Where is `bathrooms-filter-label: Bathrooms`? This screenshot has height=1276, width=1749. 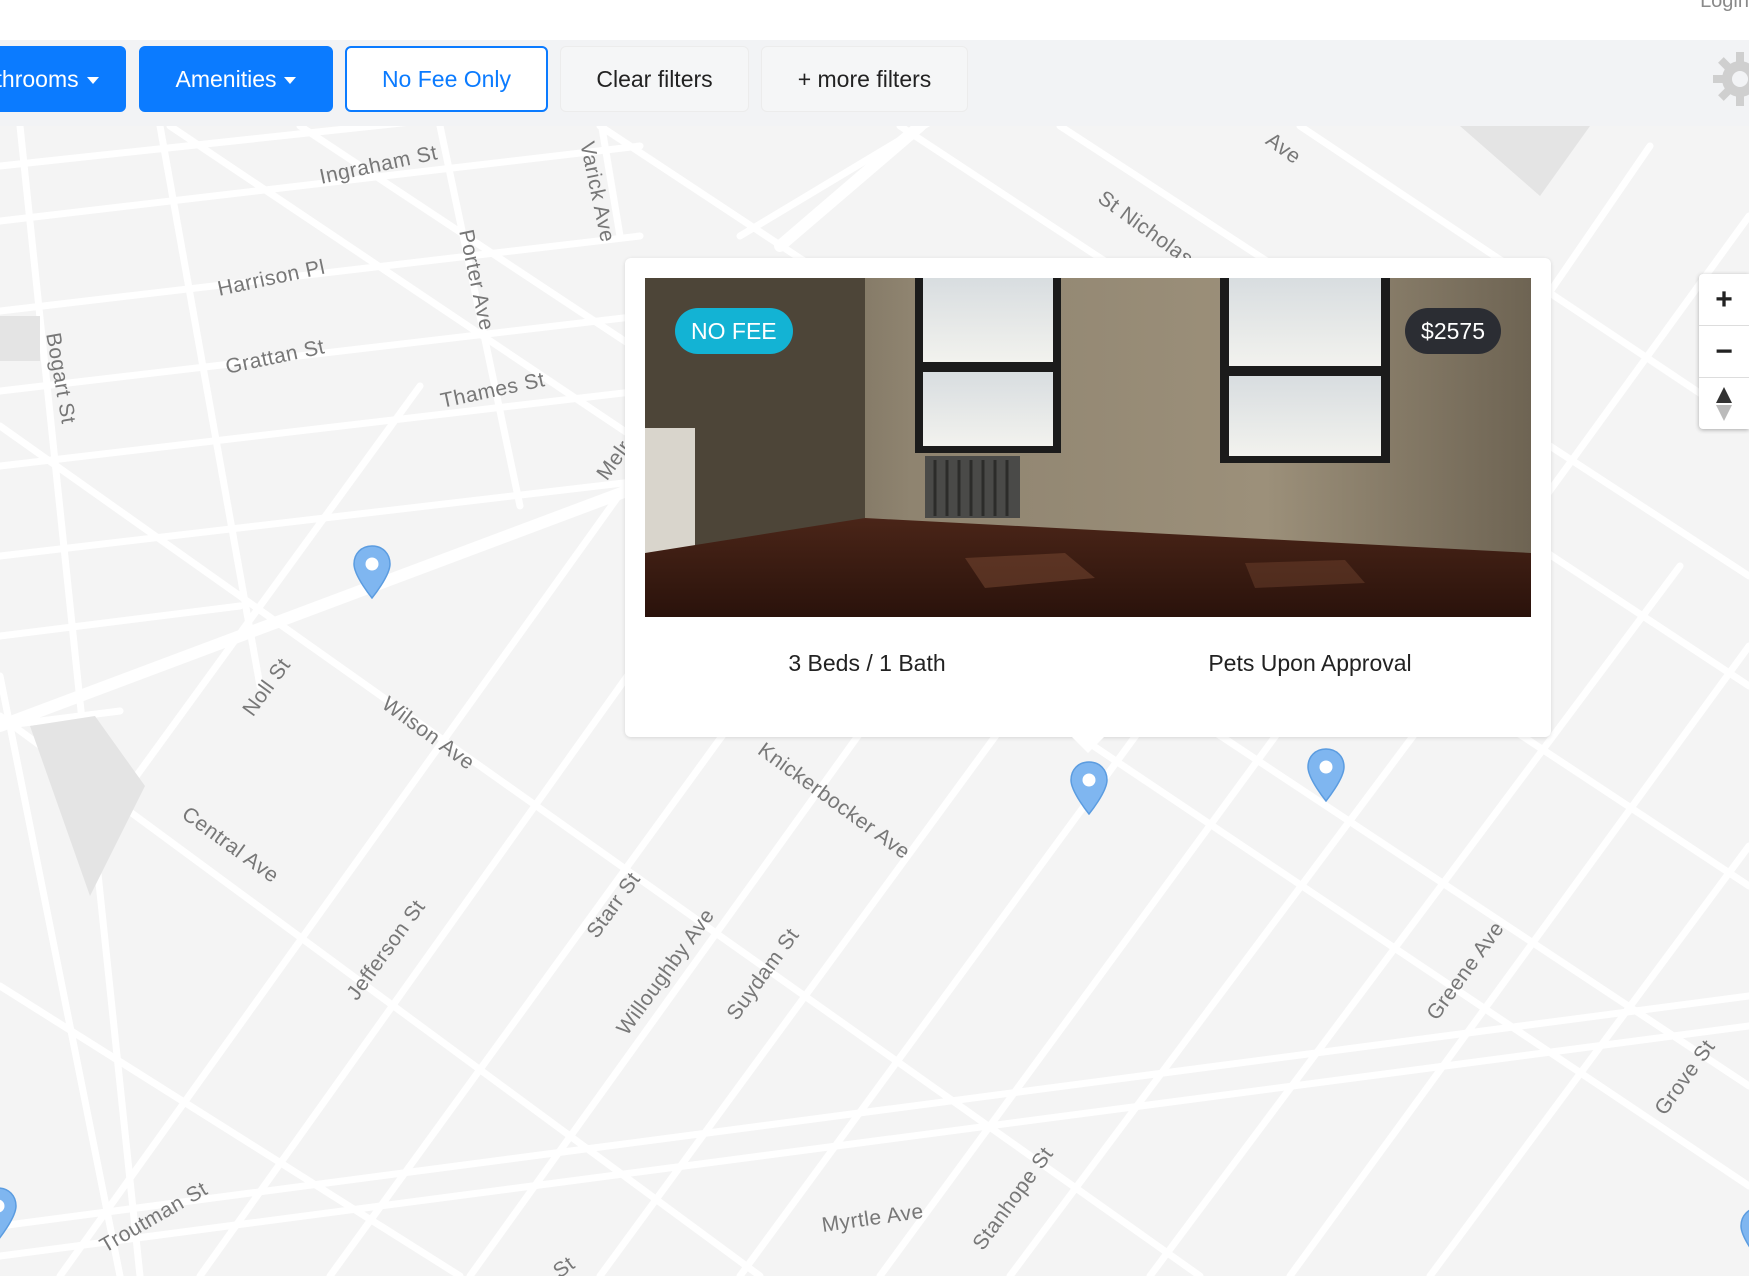 bathrooms-filter-label: Bathrooms is located at coordinates (39, 78).